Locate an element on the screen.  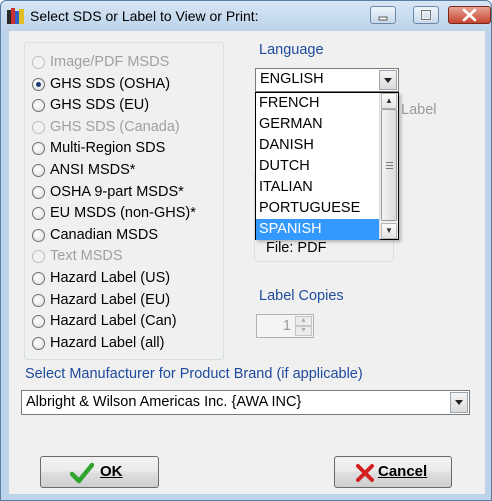
close-icon is located at coordinates (469, 15).